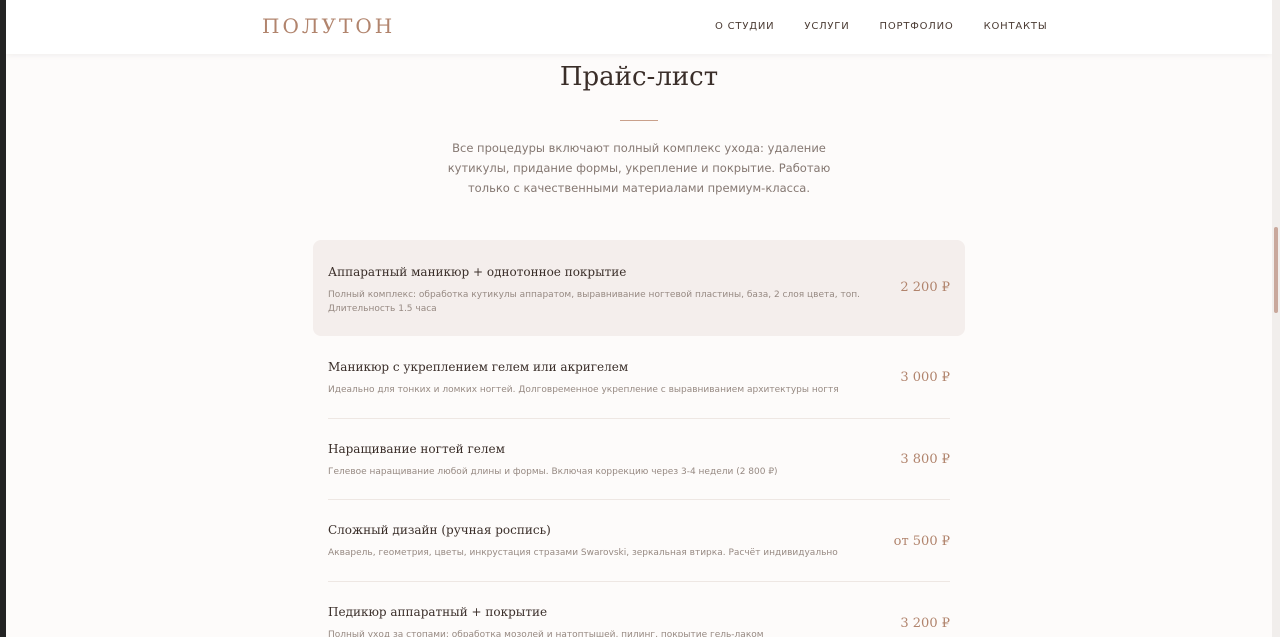  Describe the element at coordinates (477, 272) in the screenshot. I see `service-name: Аппаратный маникюр + однотонное покрытие` at that location.